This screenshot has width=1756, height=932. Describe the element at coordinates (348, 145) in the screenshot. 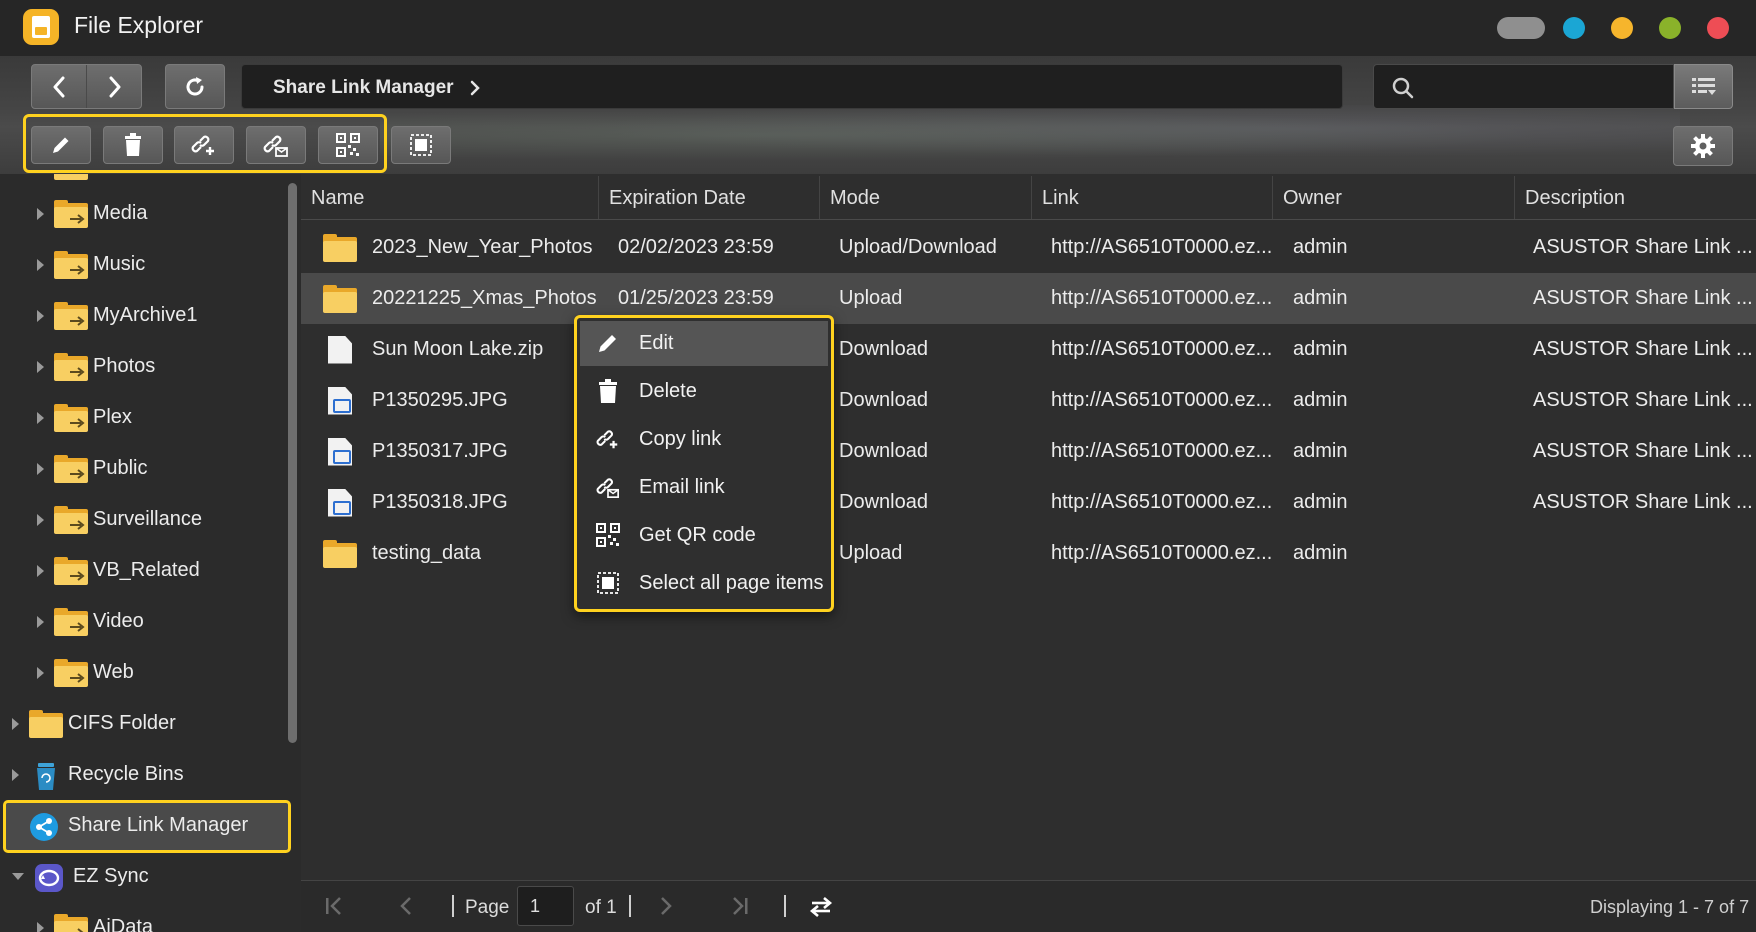

I see `qr-code-button` at that location.